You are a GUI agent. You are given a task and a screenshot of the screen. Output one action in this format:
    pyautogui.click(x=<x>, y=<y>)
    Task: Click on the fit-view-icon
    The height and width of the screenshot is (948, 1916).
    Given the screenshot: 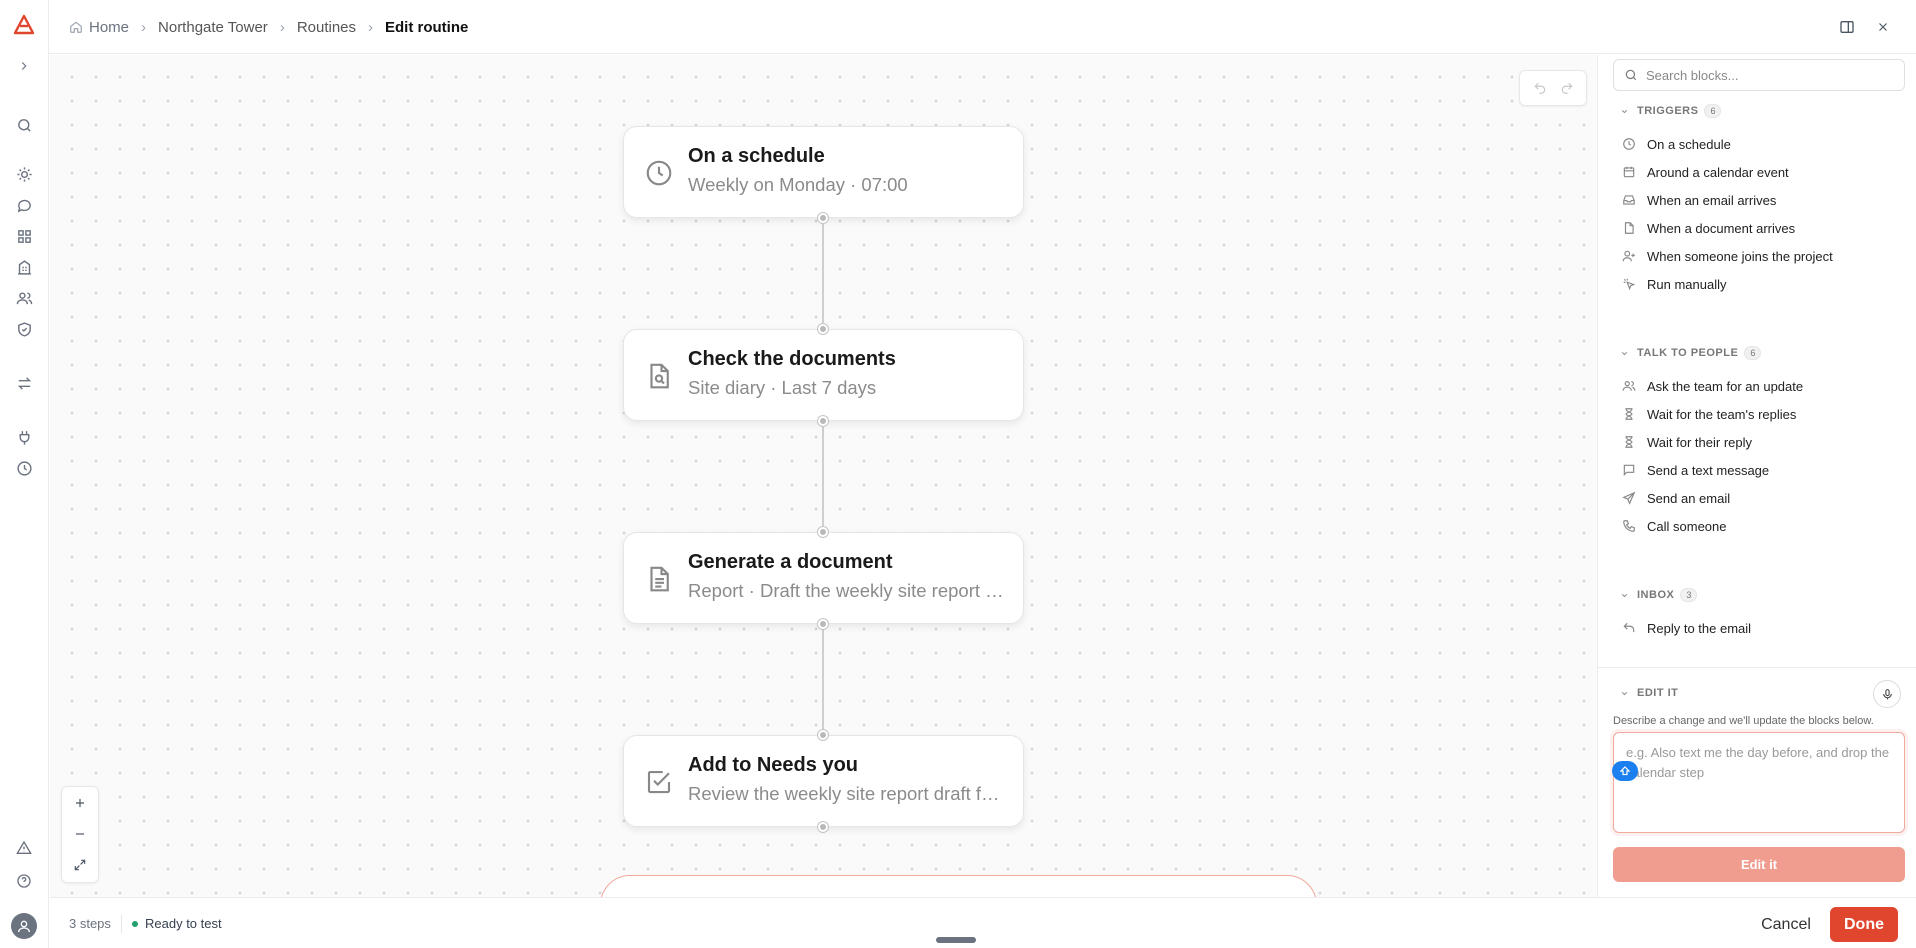 What is the action you would take?
    pyautogui.click(x=80, y=864)
    